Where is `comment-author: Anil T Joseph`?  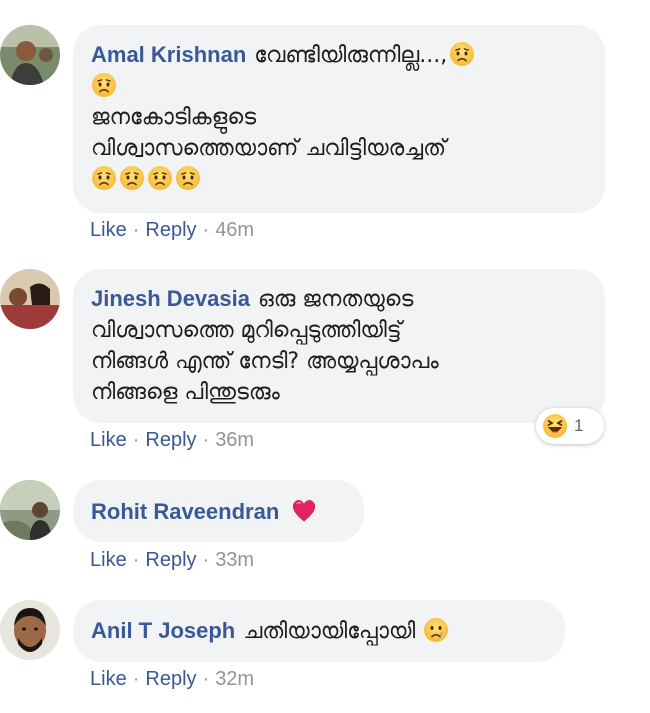
comment-author: Anil T Joseph is located at coordinates (163, 630).